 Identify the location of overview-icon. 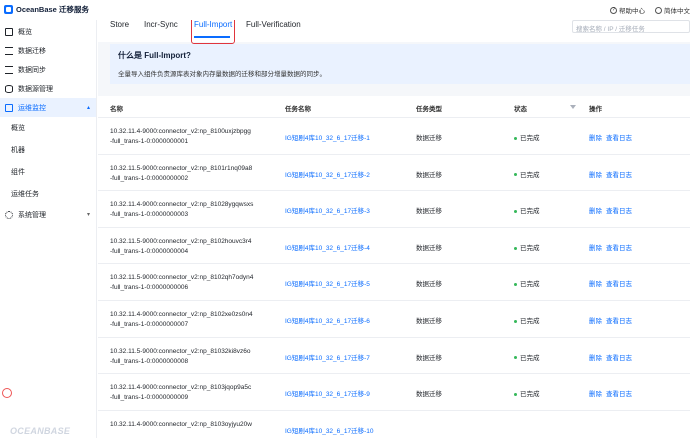
(9, 31).